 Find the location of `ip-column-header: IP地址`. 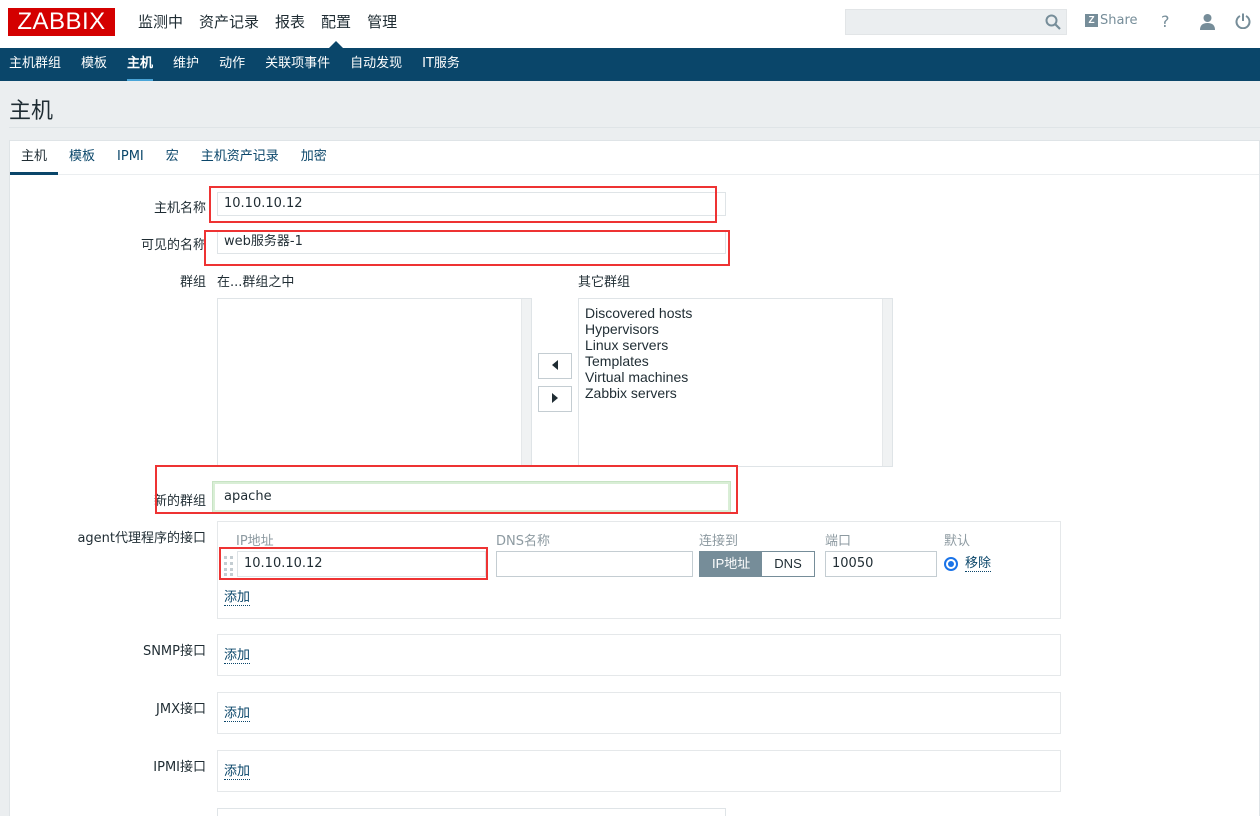

ip-column-header: IP地址 is located at coordinates (255, 541).